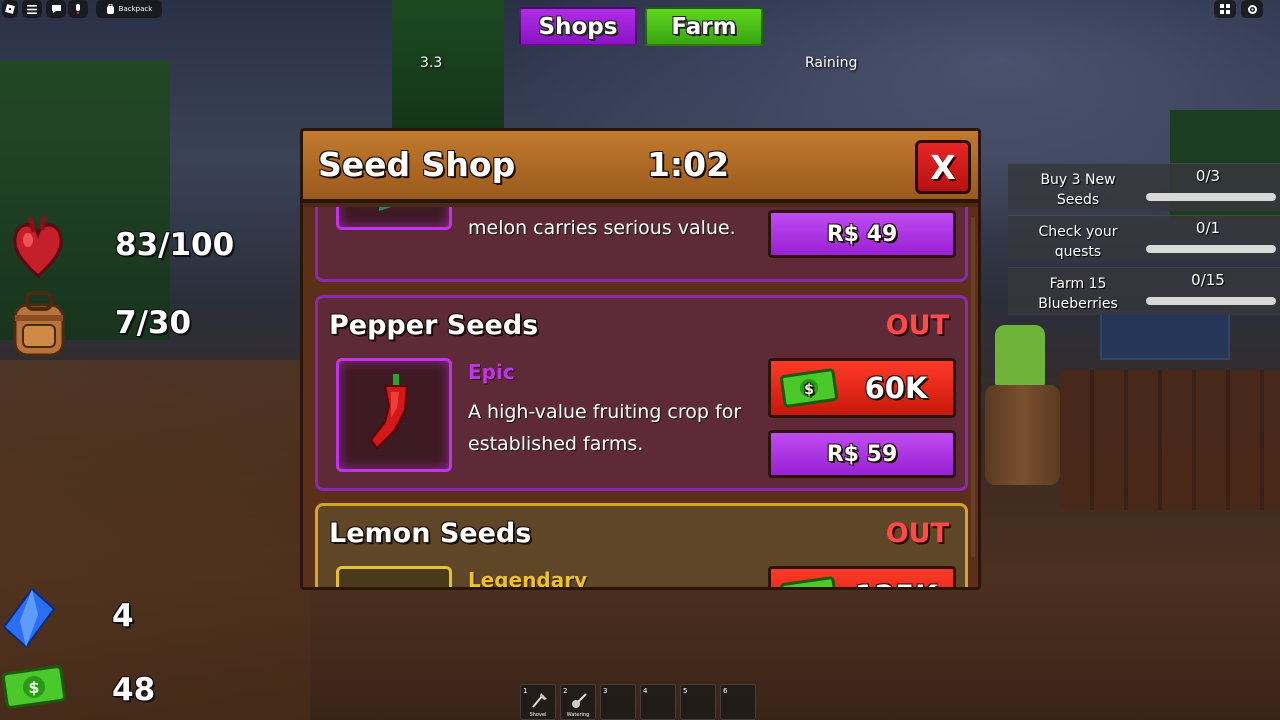  I want to click on shop-title: Seed Shop, so click(417, 164).